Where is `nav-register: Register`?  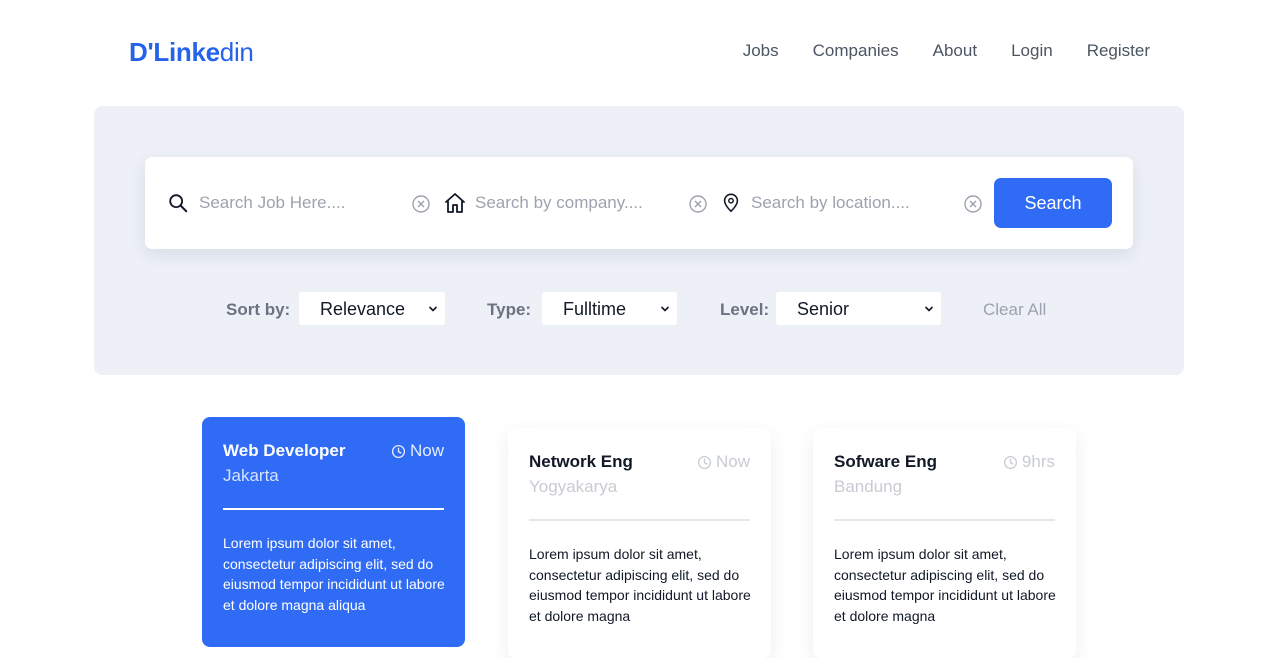 nav-register: Register is located at coordinates (1118, 51).